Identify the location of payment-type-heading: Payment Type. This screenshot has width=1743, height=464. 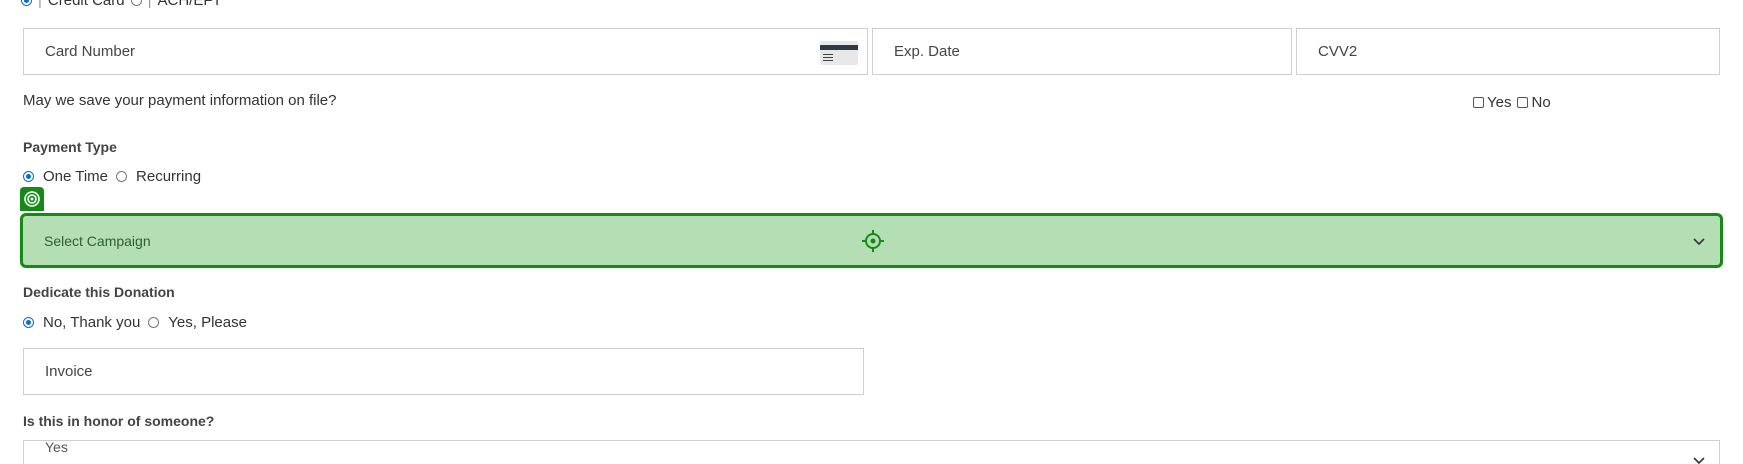
(70, 147).